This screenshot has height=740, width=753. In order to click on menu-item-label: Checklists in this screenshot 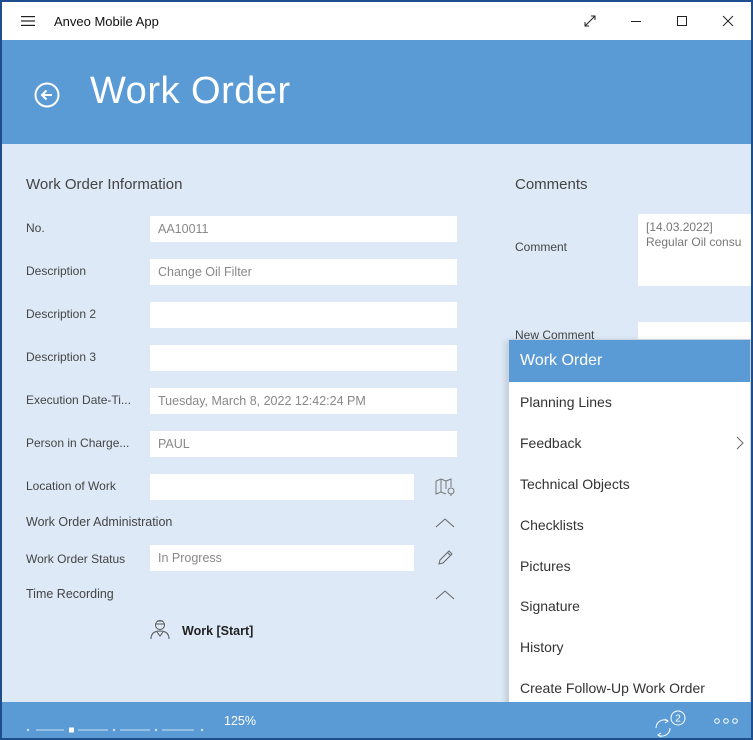, I will do `click(552, 524)`.